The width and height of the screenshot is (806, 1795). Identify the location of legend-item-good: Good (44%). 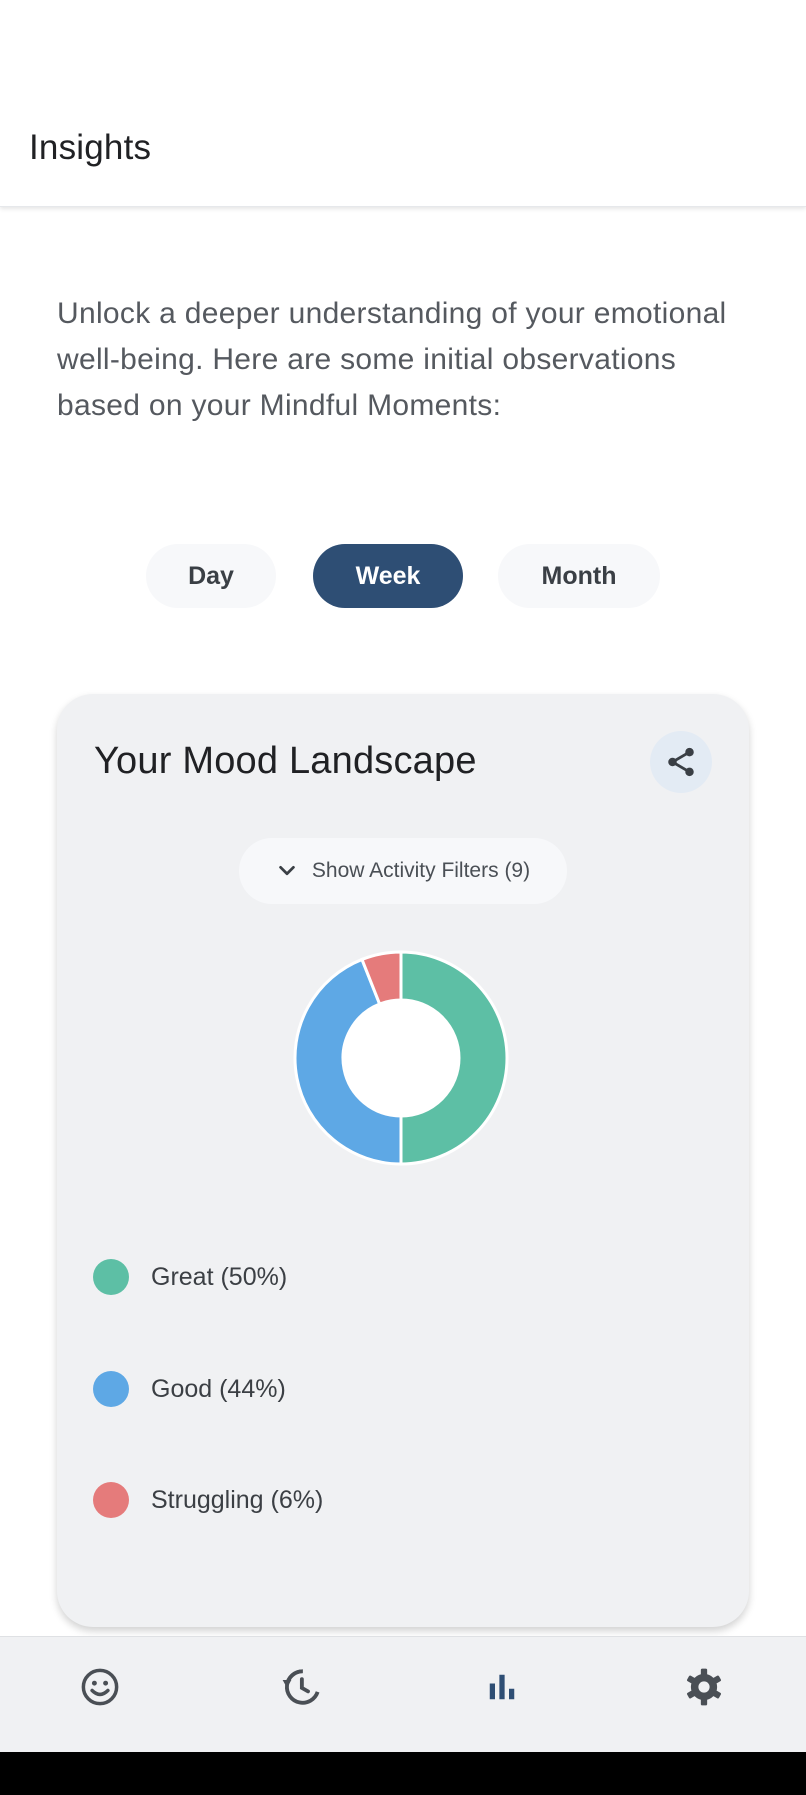
(189, 1389).